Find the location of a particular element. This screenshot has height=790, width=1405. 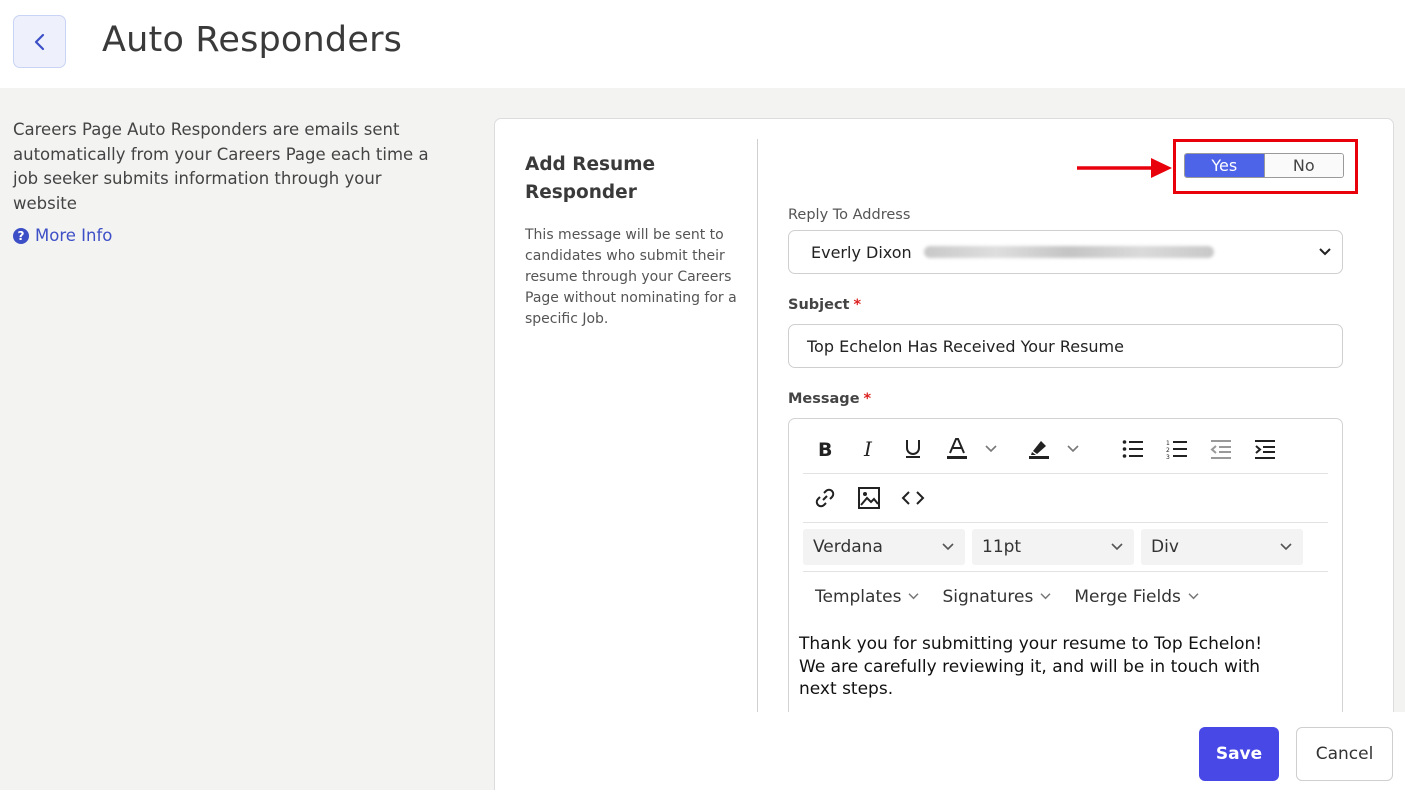

svg-text: B is located at coordinates (825, 449).